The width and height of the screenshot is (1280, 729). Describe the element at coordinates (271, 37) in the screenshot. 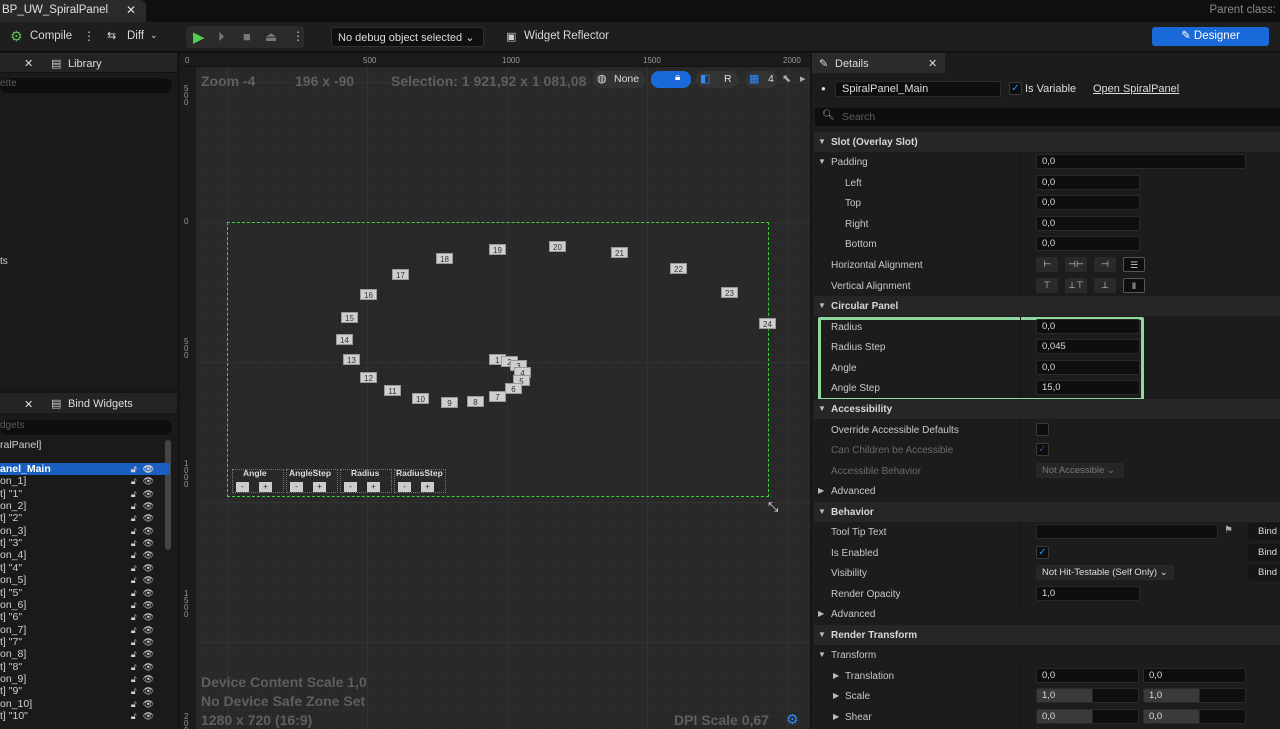

I see `eject-icon: ⏏` at that location.